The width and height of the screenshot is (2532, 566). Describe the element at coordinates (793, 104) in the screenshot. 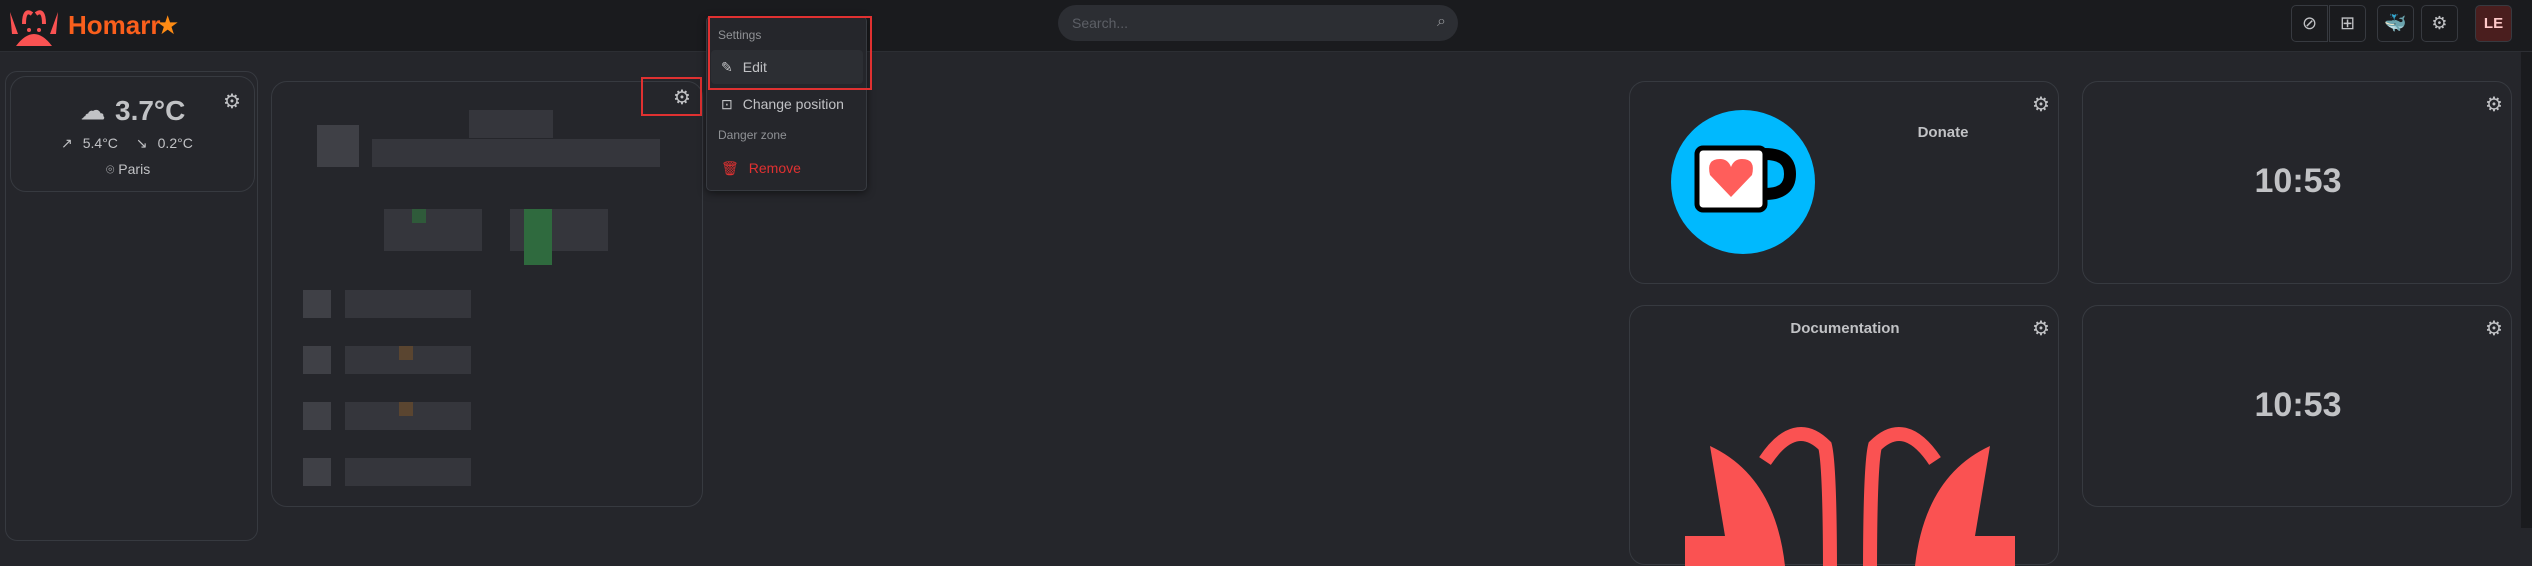

I see `menu-item-change-position-label: Change position` at that location.